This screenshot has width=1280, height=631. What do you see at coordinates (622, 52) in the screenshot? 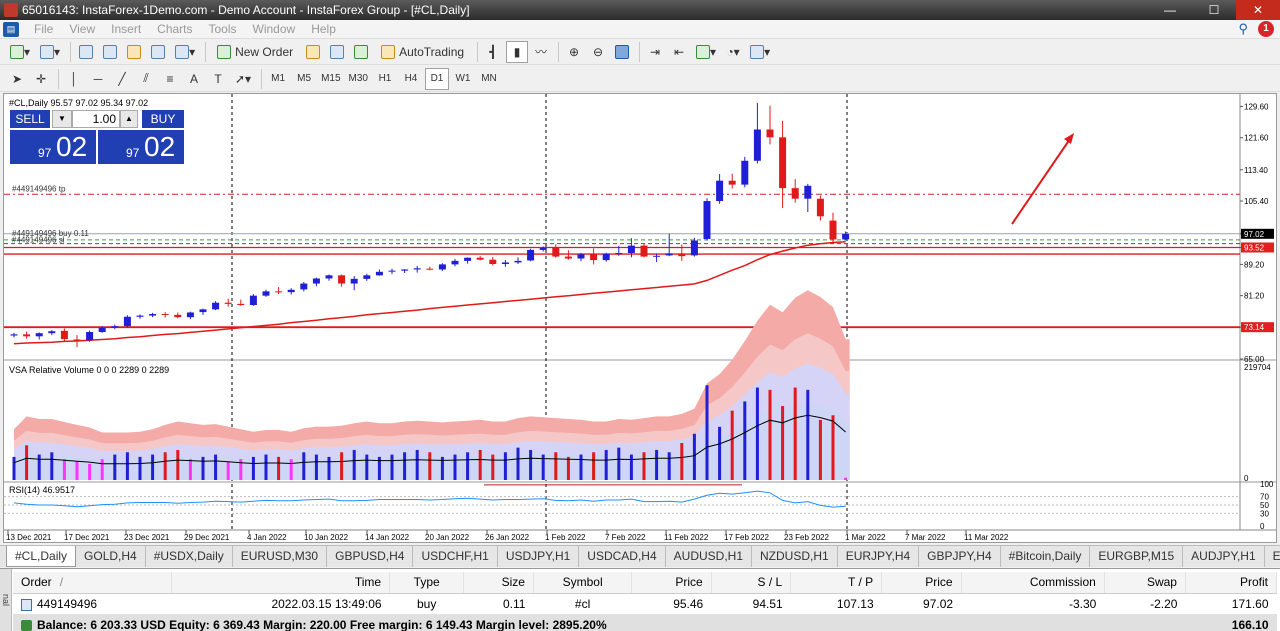
I see `tile-windows-button` at bounding box center [622, 52].